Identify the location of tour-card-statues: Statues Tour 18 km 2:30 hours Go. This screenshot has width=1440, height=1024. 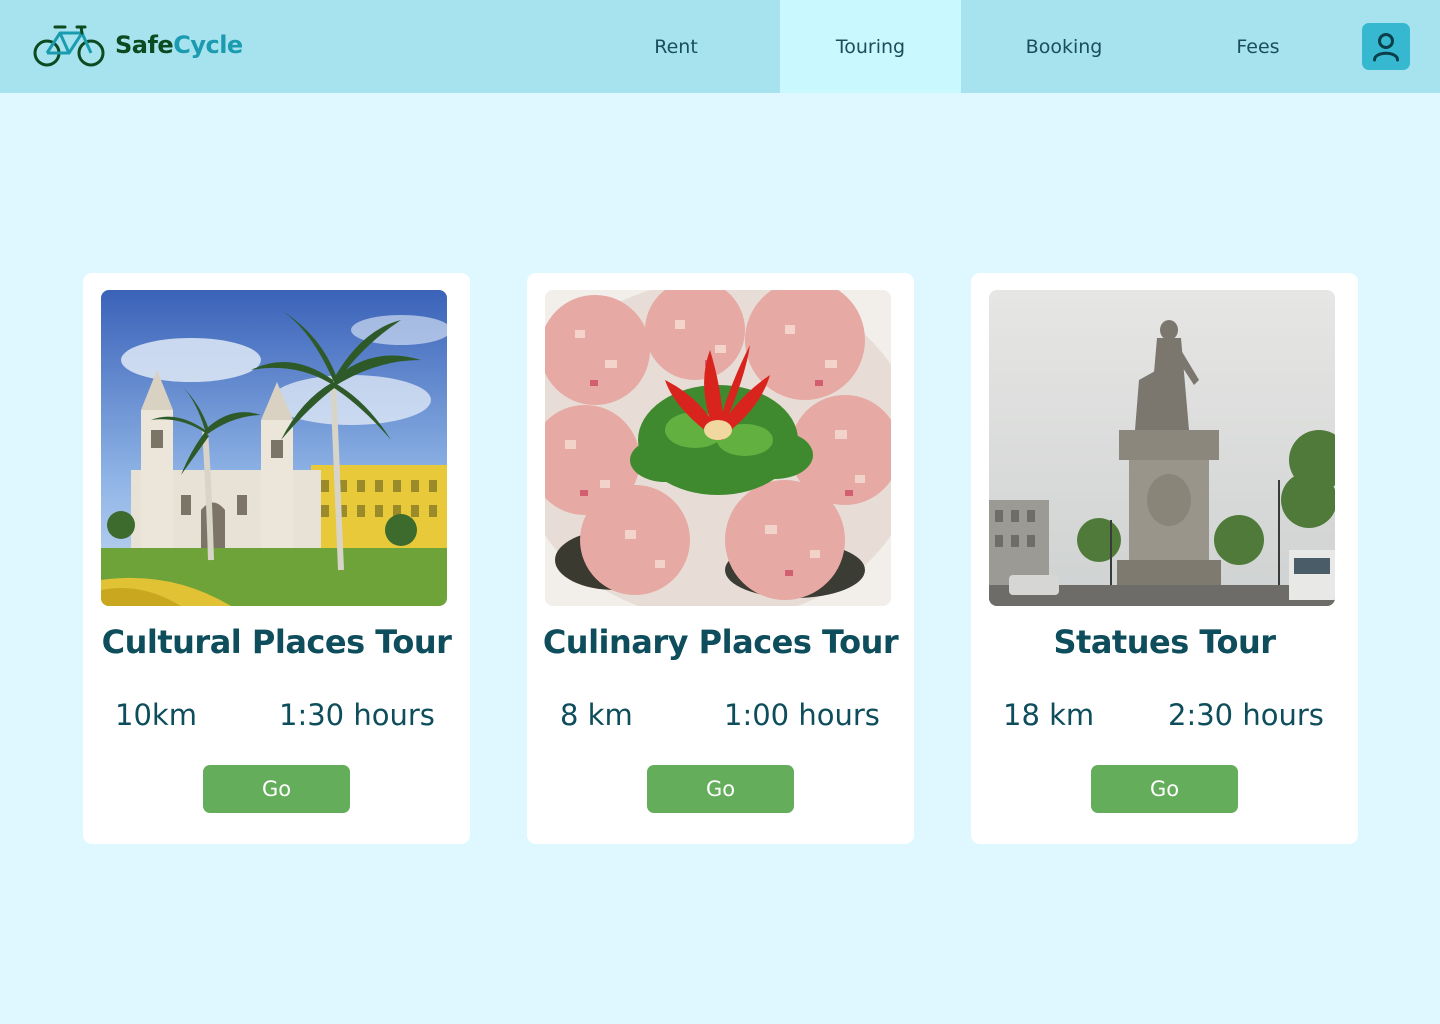
(1164, 558).